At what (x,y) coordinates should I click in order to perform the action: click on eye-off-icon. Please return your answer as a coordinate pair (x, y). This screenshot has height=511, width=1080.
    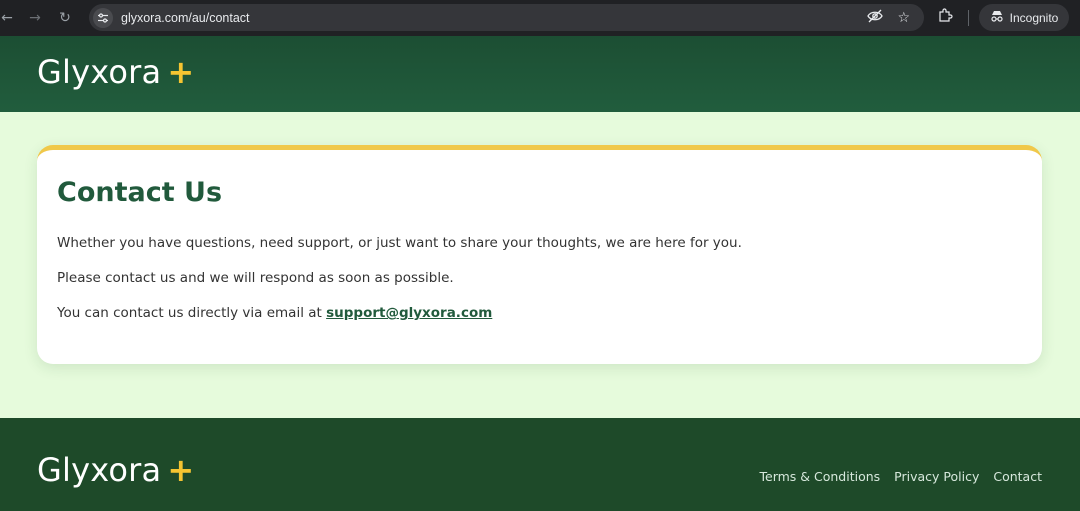
    Looking at the image, I should click on (875, 18).